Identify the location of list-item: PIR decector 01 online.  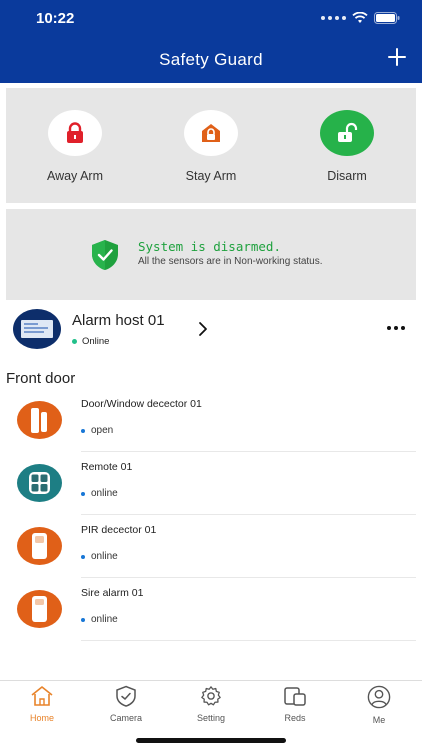
(211, 547).